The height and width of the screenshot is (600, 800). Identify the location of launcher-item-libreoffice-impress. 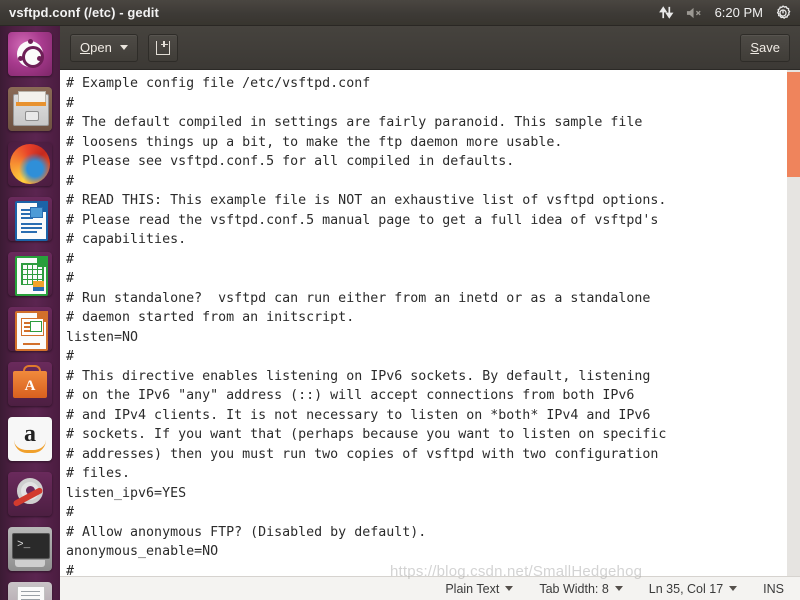
(30, 328).